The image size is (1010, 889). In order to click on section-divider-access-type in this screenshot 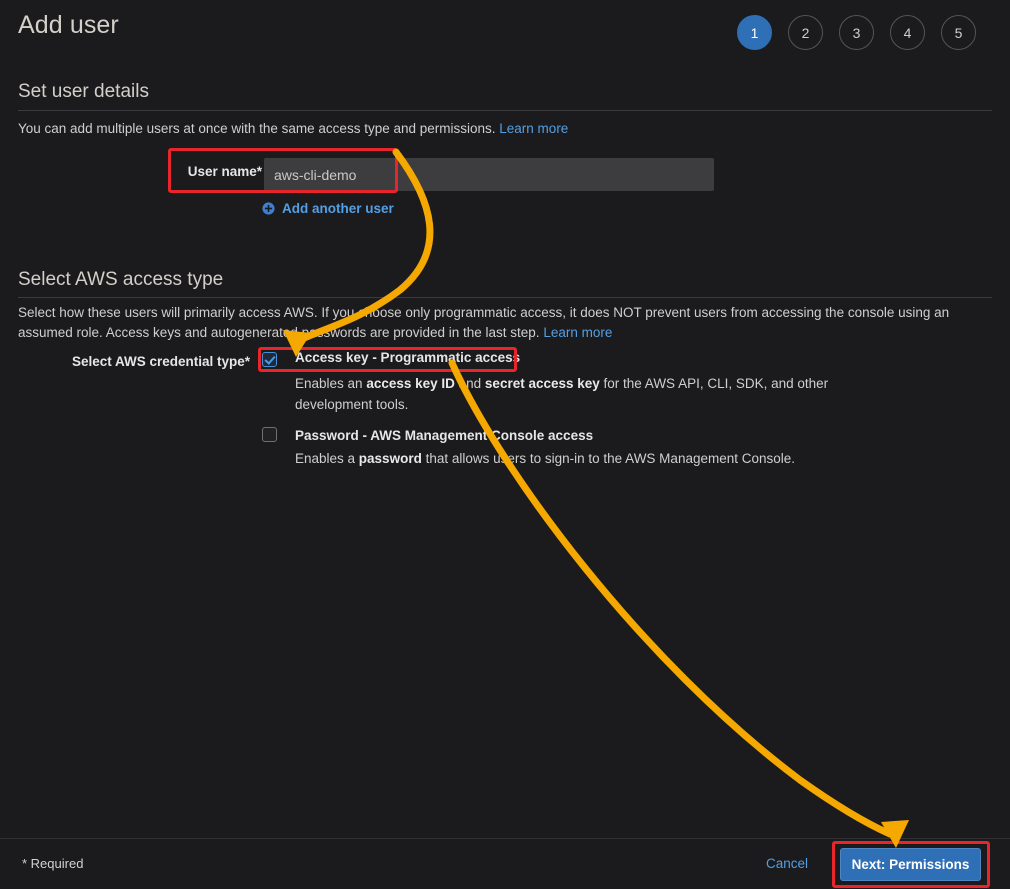, I will do `click(505, 297)`.